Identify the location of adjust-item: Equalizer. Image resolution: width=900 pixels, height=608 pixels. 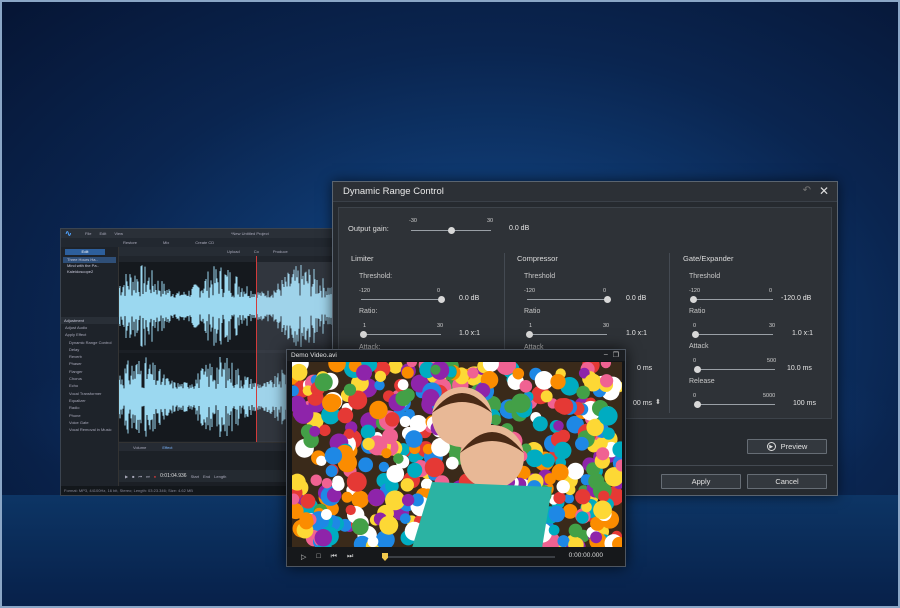
(90, 400).